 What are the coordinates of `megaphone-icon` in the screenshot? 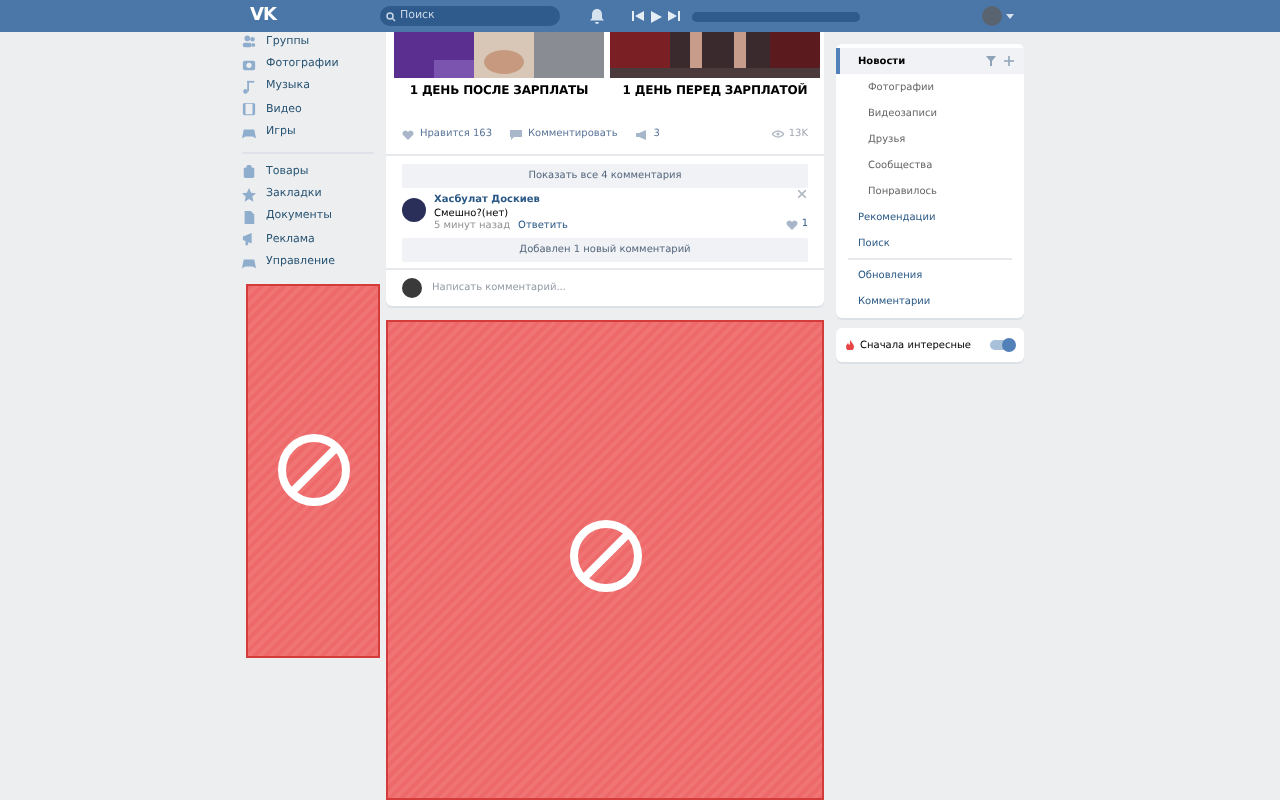 It's located at (641, 134).